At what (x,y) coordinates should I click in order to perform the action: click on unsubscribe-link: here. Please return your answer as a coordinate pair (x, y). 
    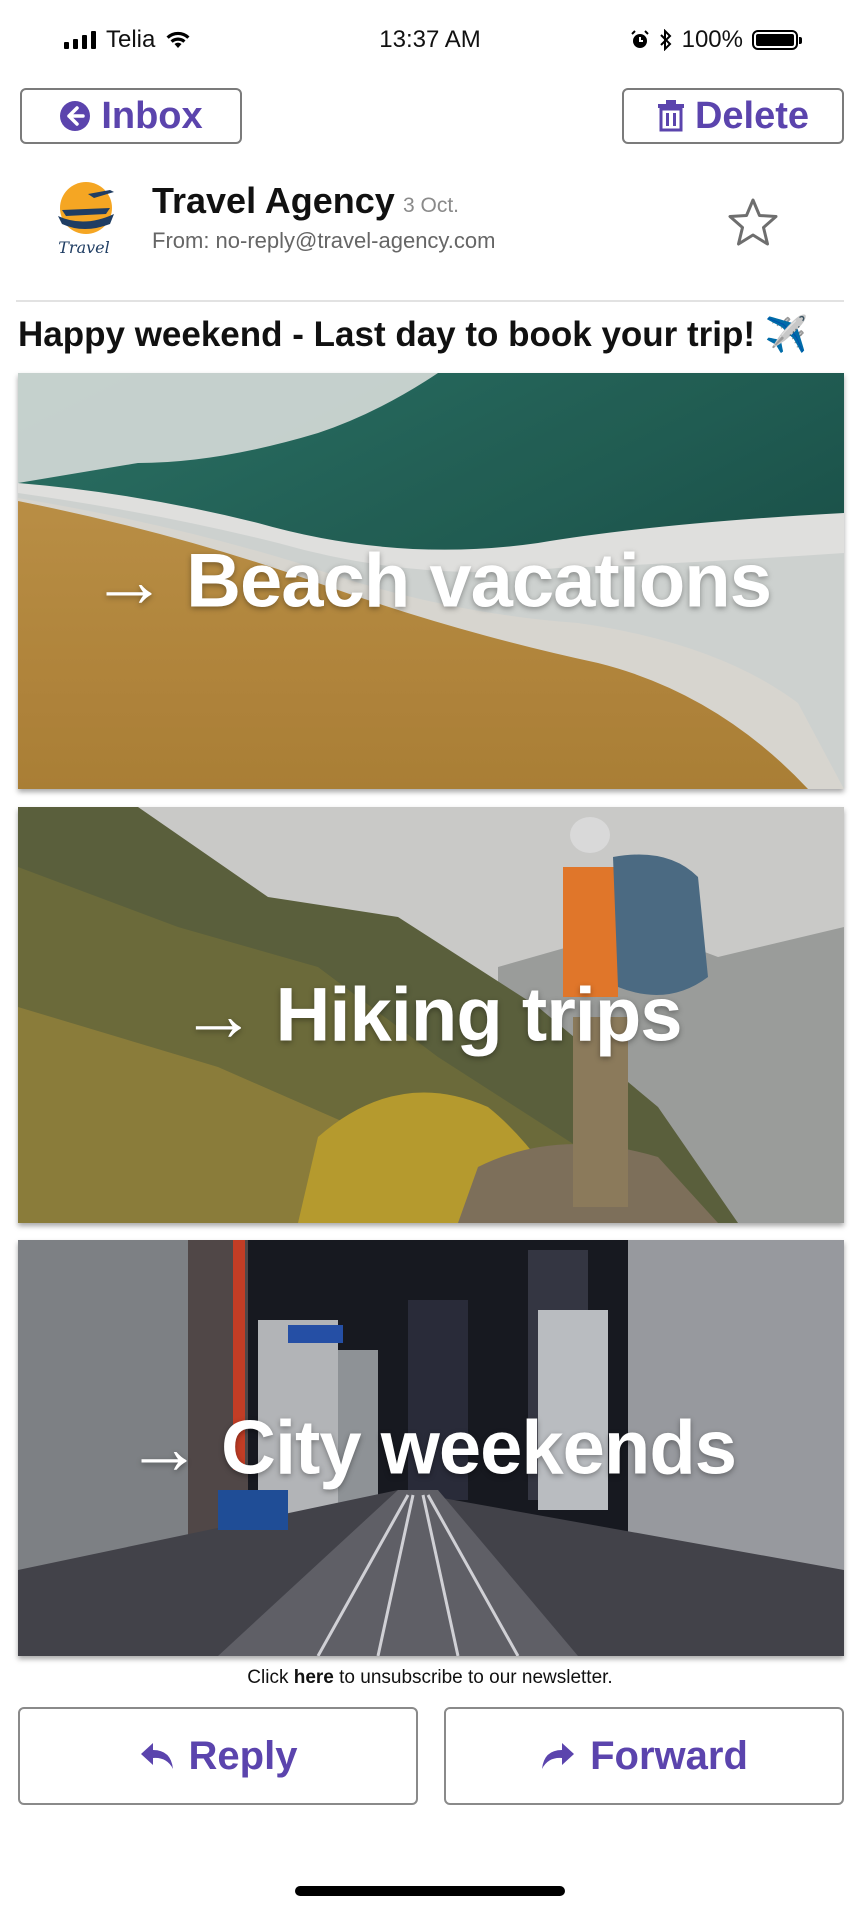
    Looking at the image, I should click on (314, 1677).